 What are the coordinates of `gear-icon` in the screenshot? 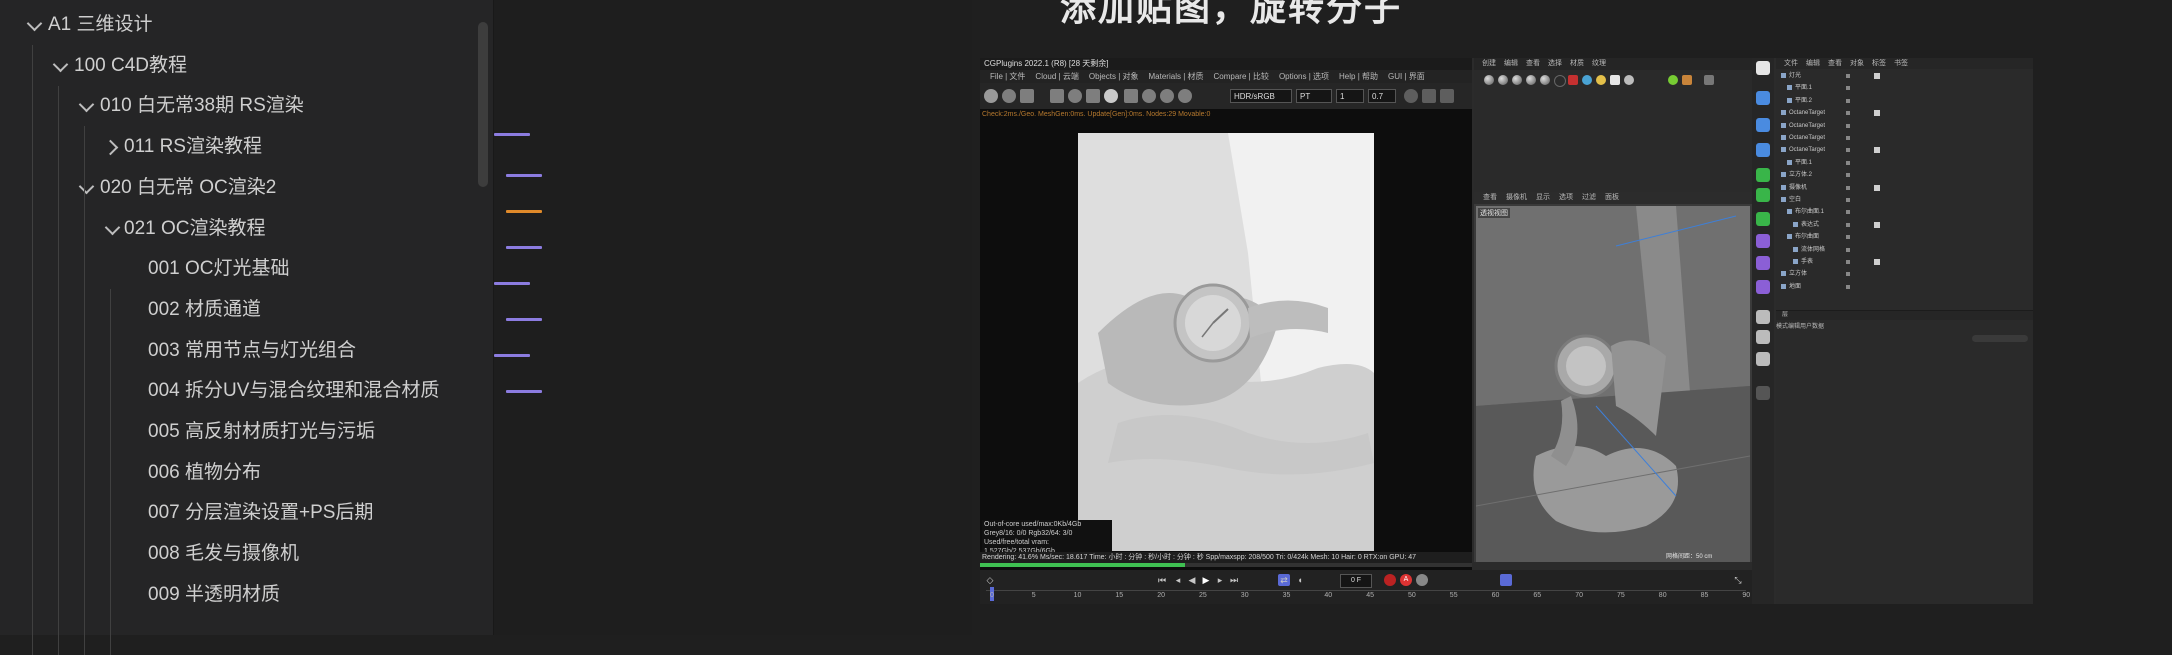 It's located at (1075, 96).